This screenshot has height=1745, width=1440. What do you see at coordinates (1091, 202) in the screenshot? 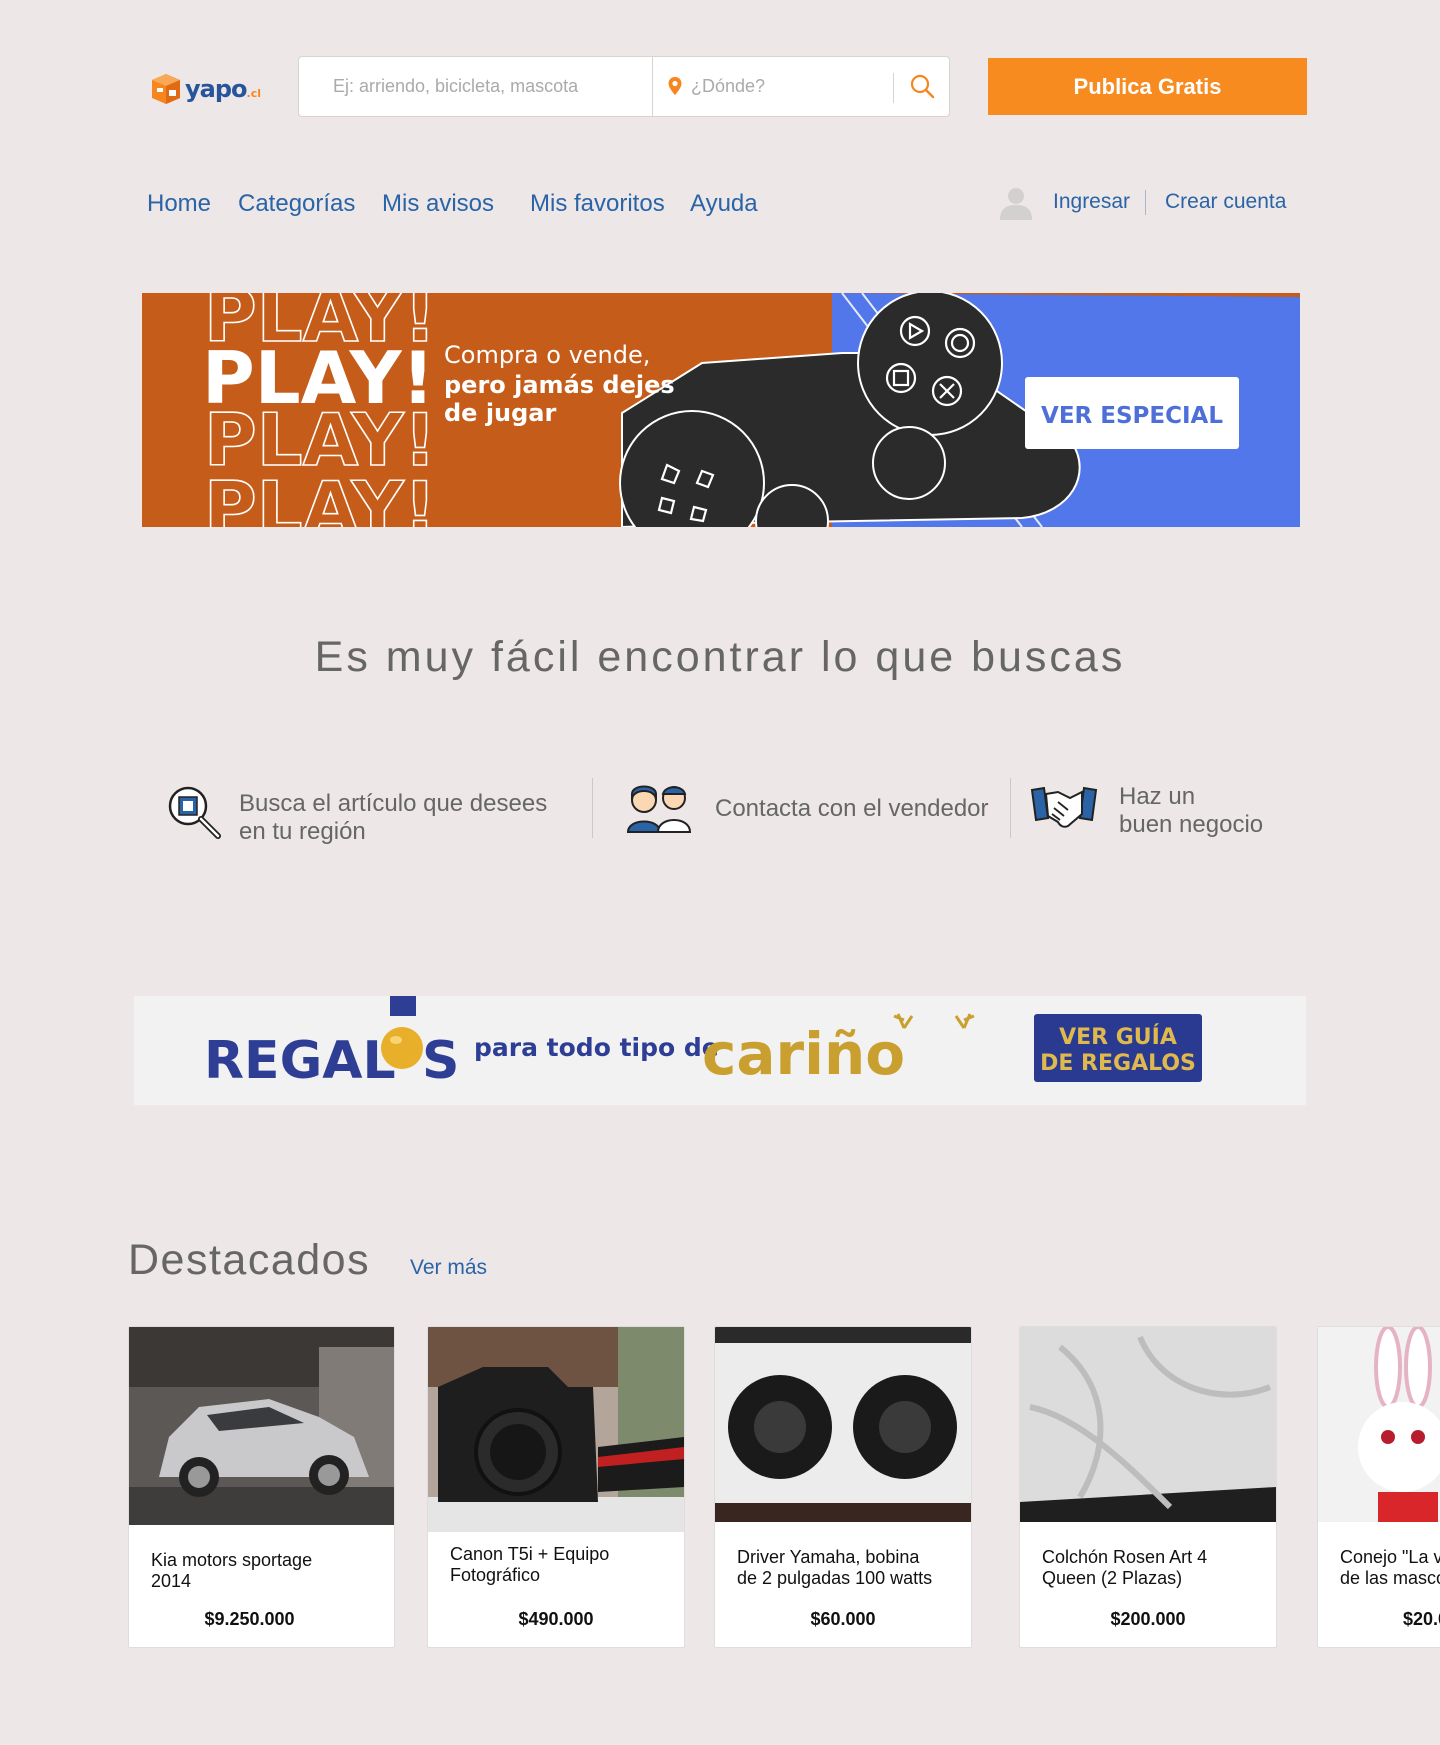
I see `login-link: Ingresar` at bounding box center [1091, 202].